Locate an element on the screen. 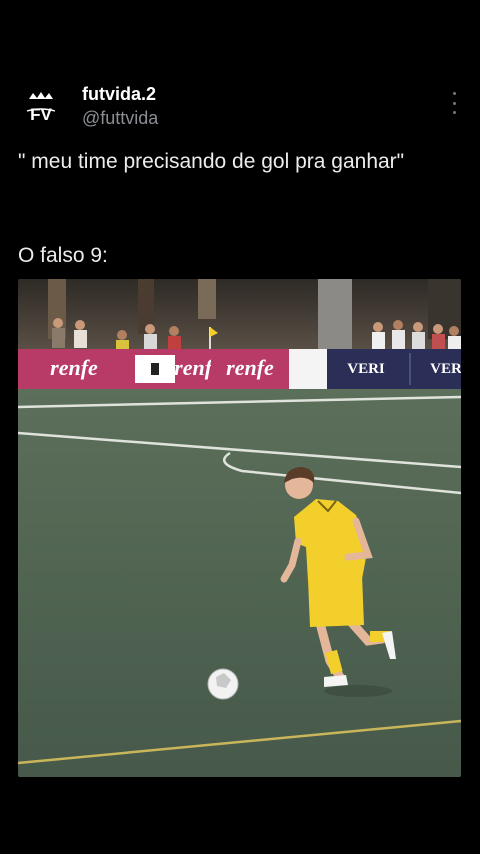 The width and height of the screenshot is (480, 854). logo-text: FV is located at coordinates (41, 114).